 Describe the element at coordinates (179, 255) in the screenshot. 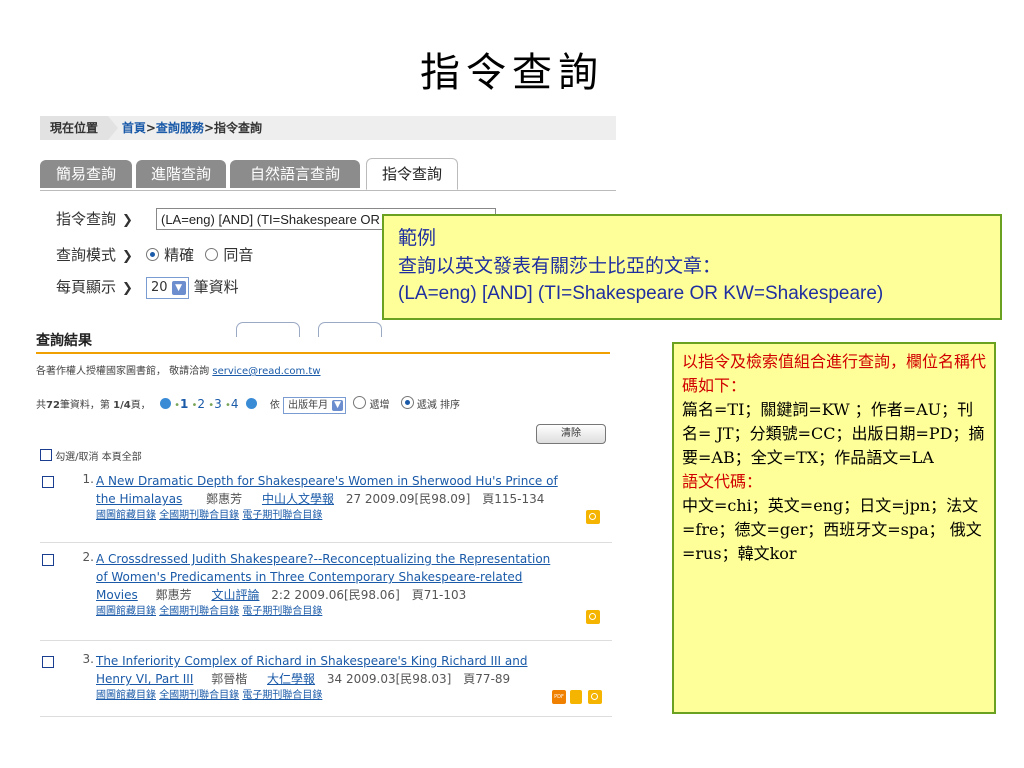

I see `mode-exact-label: 精確` at that location.